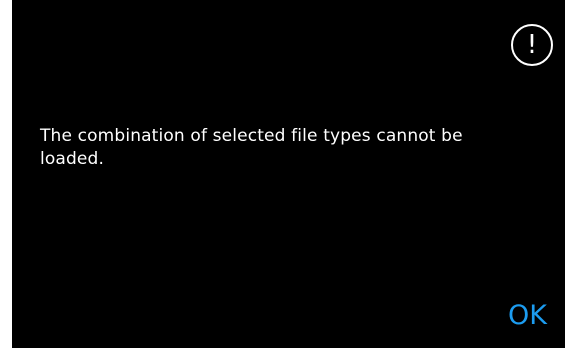  What do you see at coordinates (527, 315) in the screenshot?
I see `ok-button: OK` at bounding box center [527, 315].